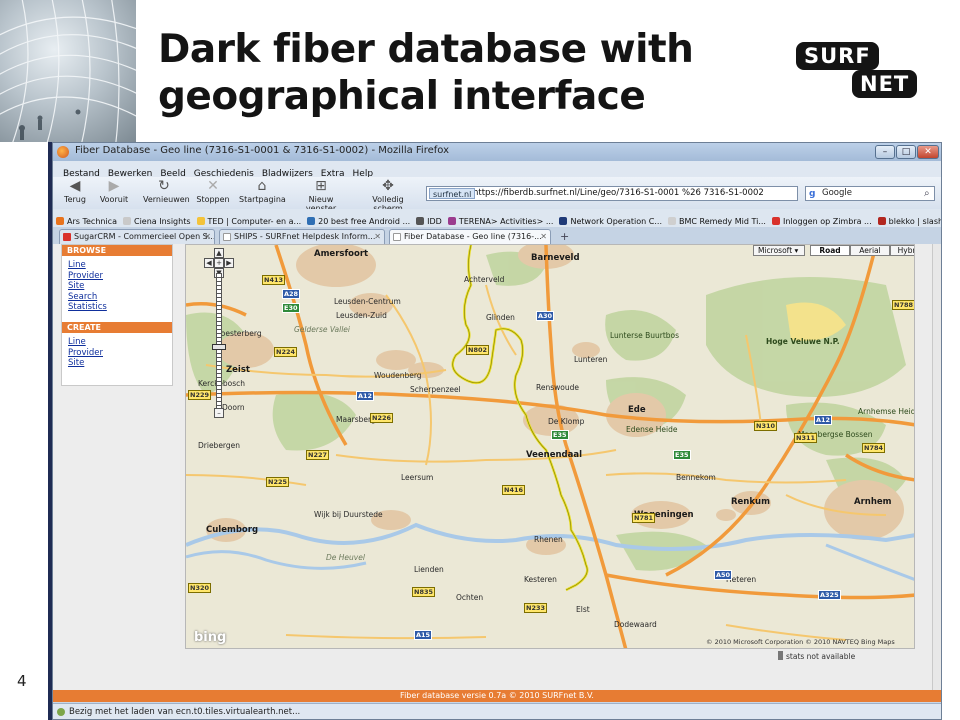 The image size is (960, 720). I want to click on stats-indicator-icon, so click(780, 655).